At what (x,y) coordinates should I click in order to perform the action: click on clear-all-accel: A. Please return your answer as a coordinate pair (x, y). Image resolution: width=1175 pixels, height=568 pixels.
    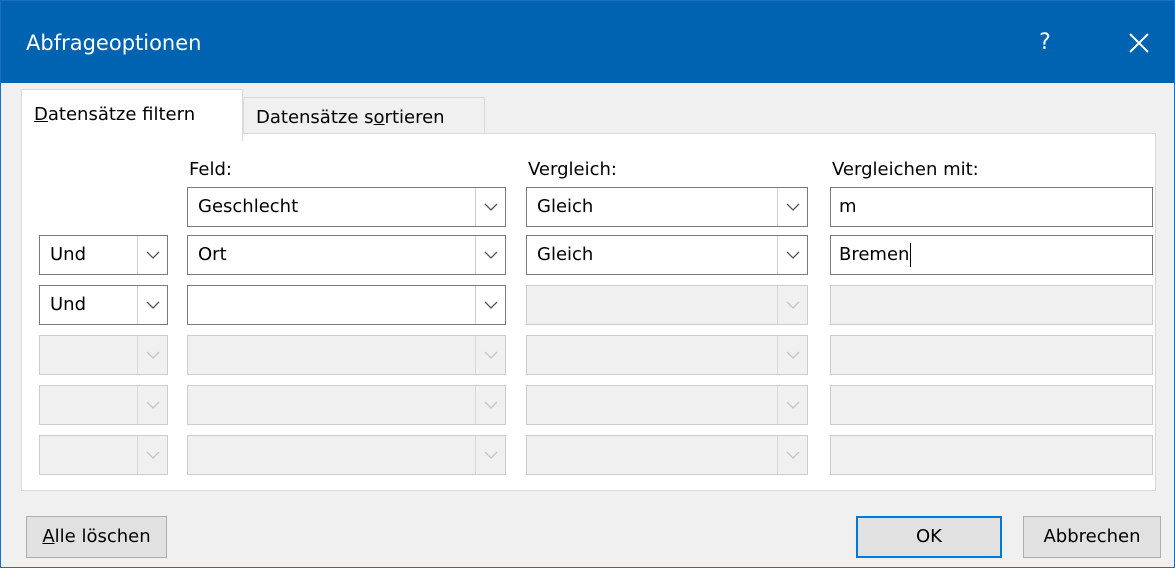
    Looking at the image, I should click on (48, 536).